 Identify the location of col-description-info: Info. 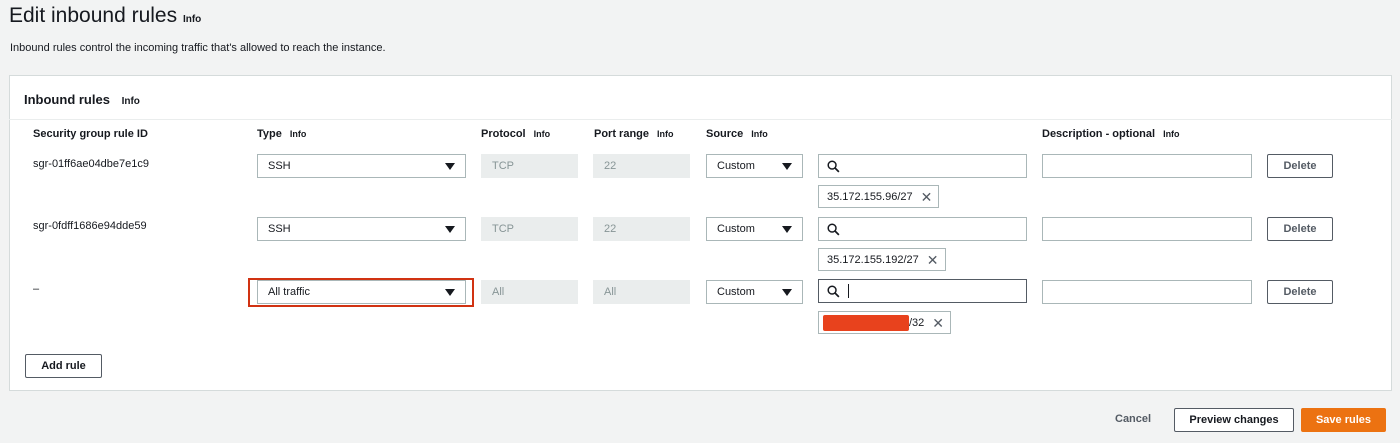
(1171, 134).